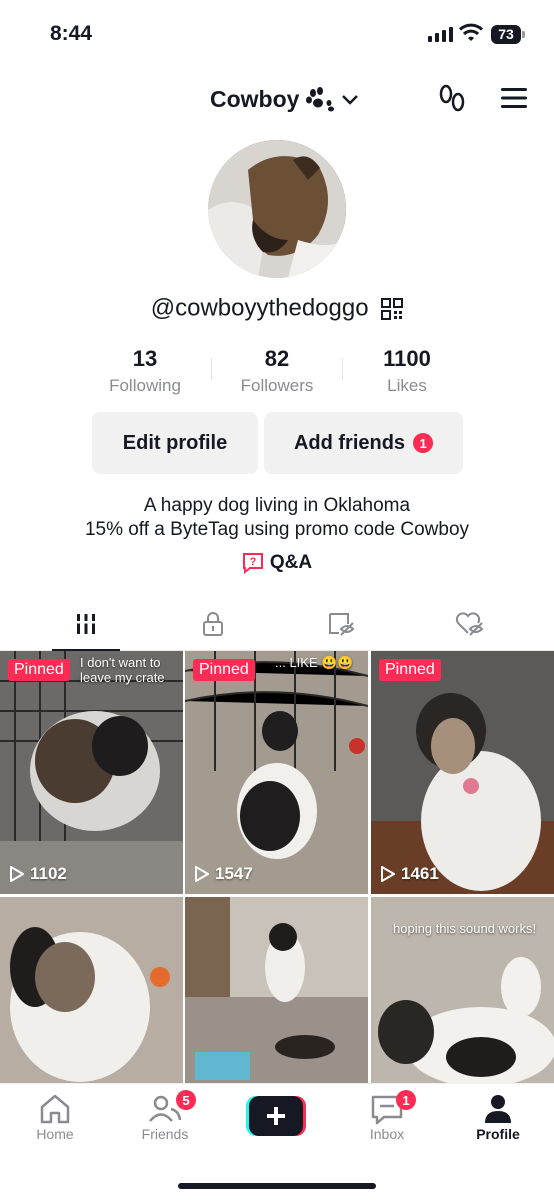  Describe the element at coordinates (407, 358) in the screenshot. I see `likes-count: 1100` at that location.